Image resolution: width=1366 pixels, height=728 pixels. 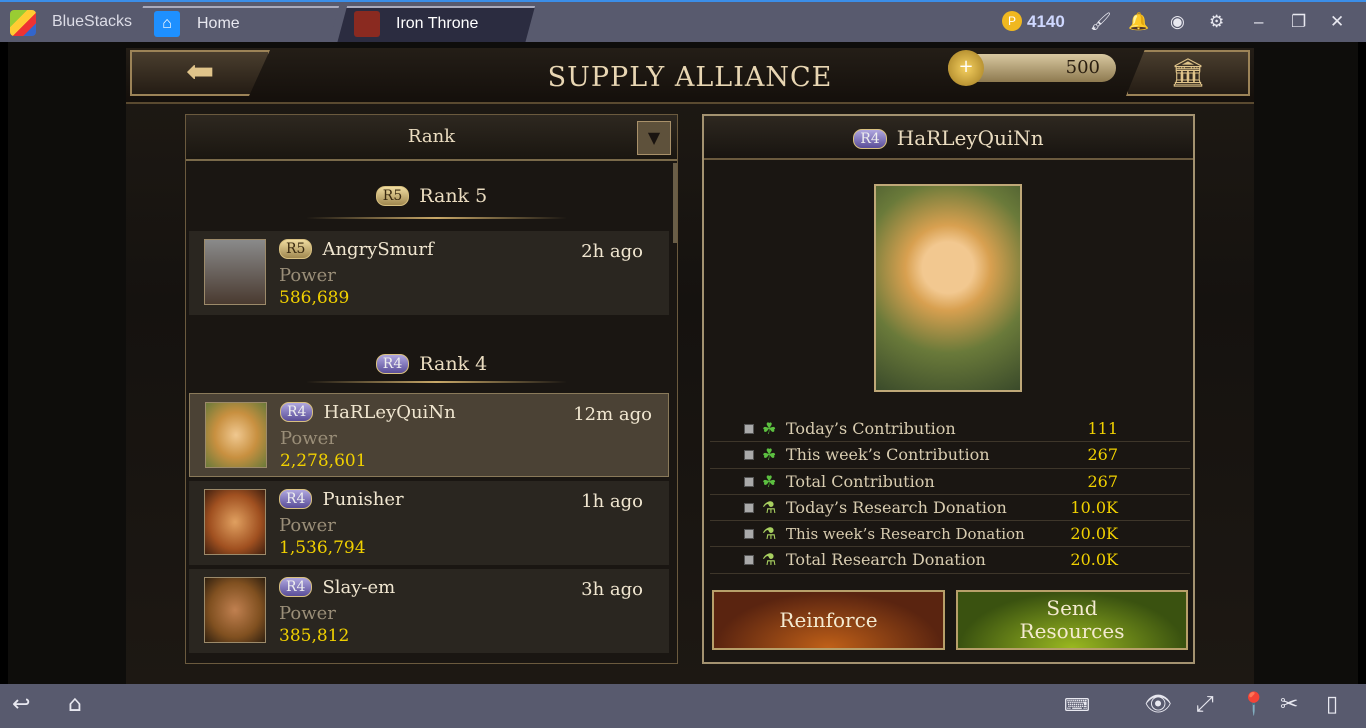 What do you see at coordinates (828, 620) in the screenshot?
I see `reinforce-button: Reinforce` at bounding box center [828, 620].